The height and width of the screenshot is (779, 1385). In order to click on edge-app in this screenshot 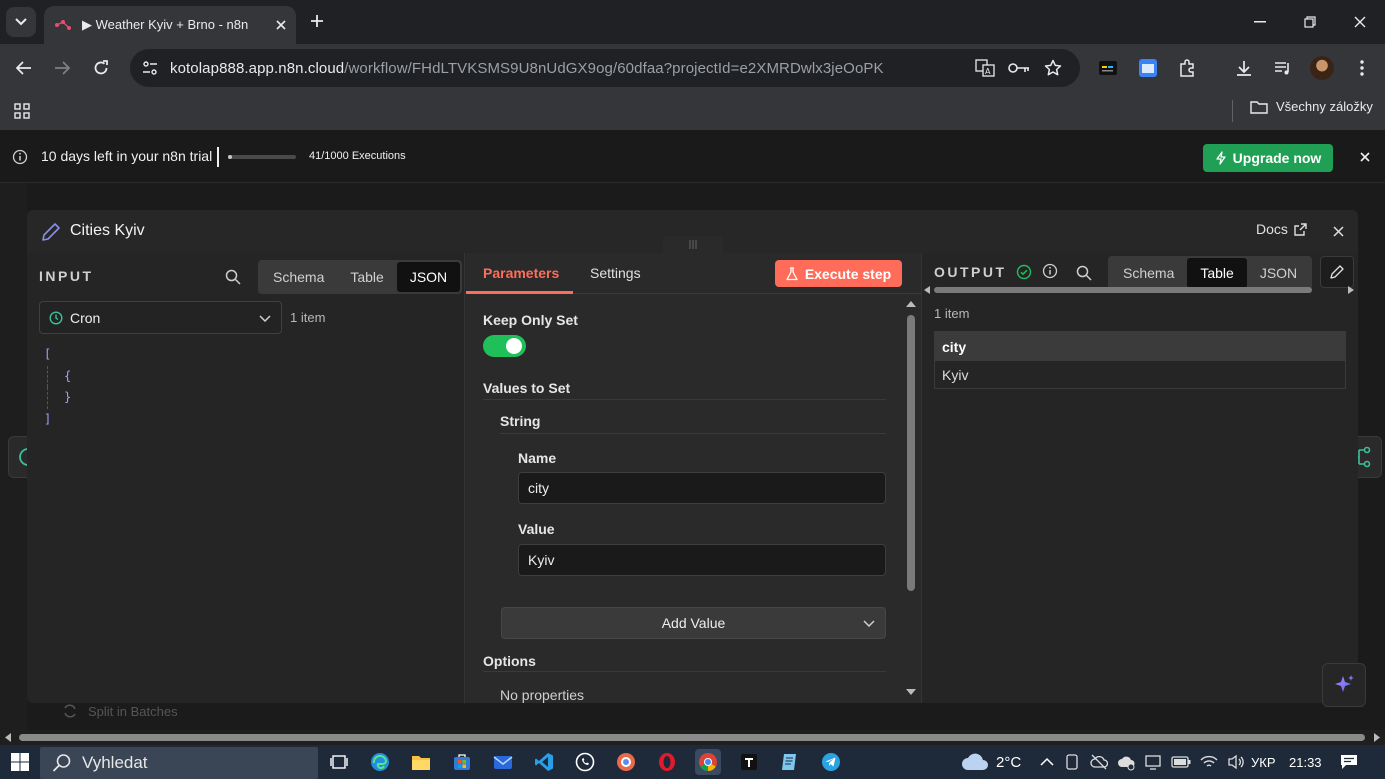, I will do `click(380, 762)`.